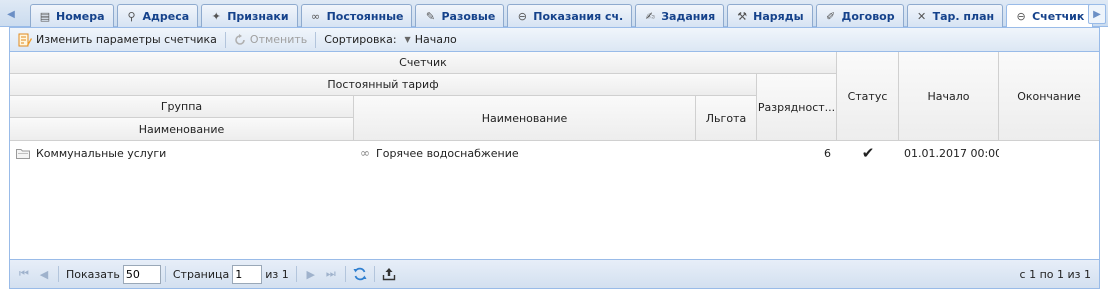  I want to click on page-number-input, so click(247, 274).